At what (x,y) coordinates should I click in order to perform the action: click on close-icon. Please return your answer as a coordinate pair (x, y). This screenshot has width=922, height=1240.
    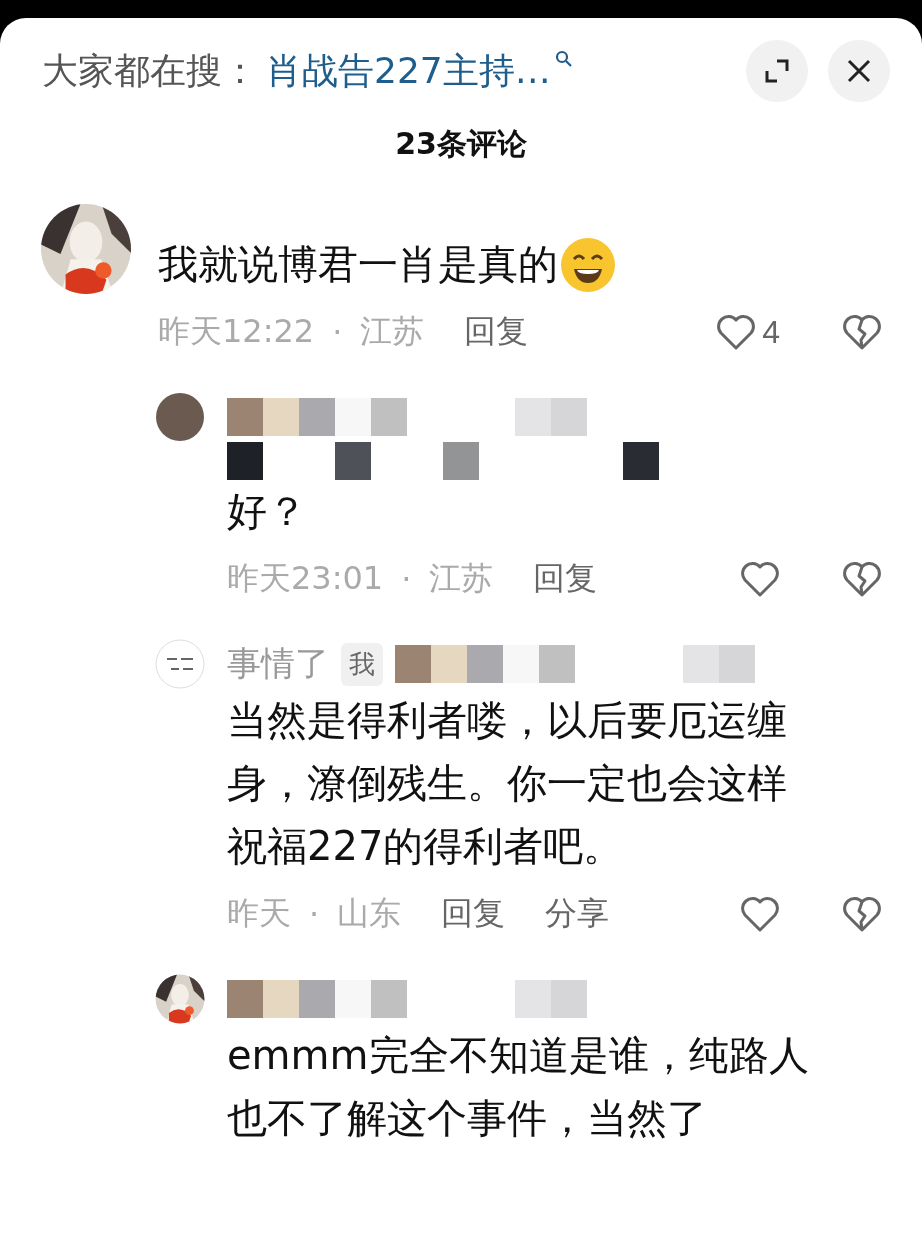
    Looking at the image, I should click on (859, 71).